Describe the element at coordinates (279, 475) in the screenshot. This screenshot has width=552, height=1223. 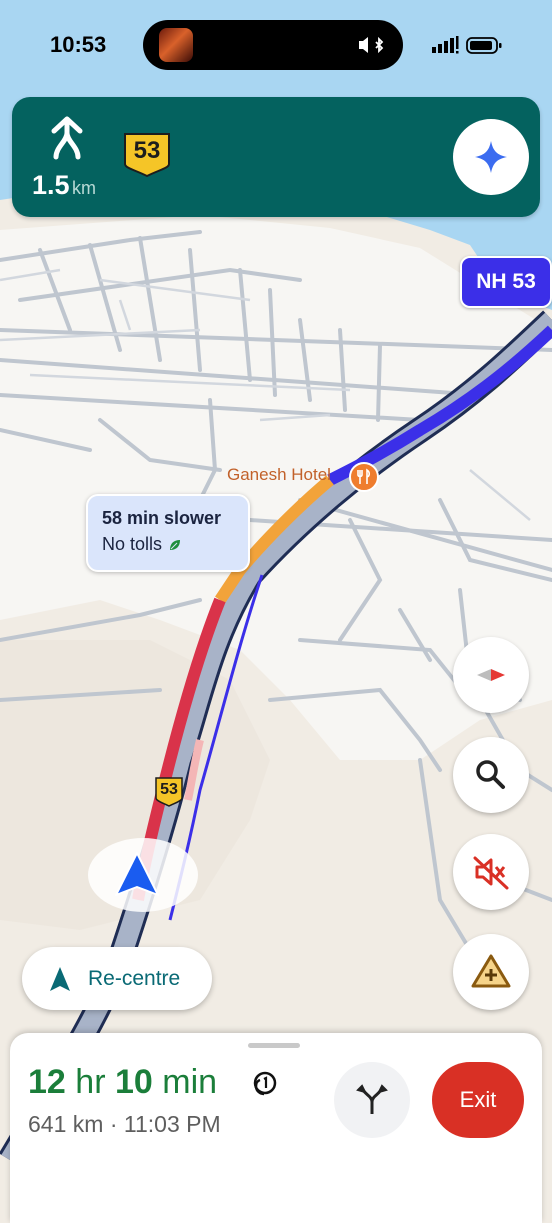
I see `poi-label: Ganesh Hotel` at that location.